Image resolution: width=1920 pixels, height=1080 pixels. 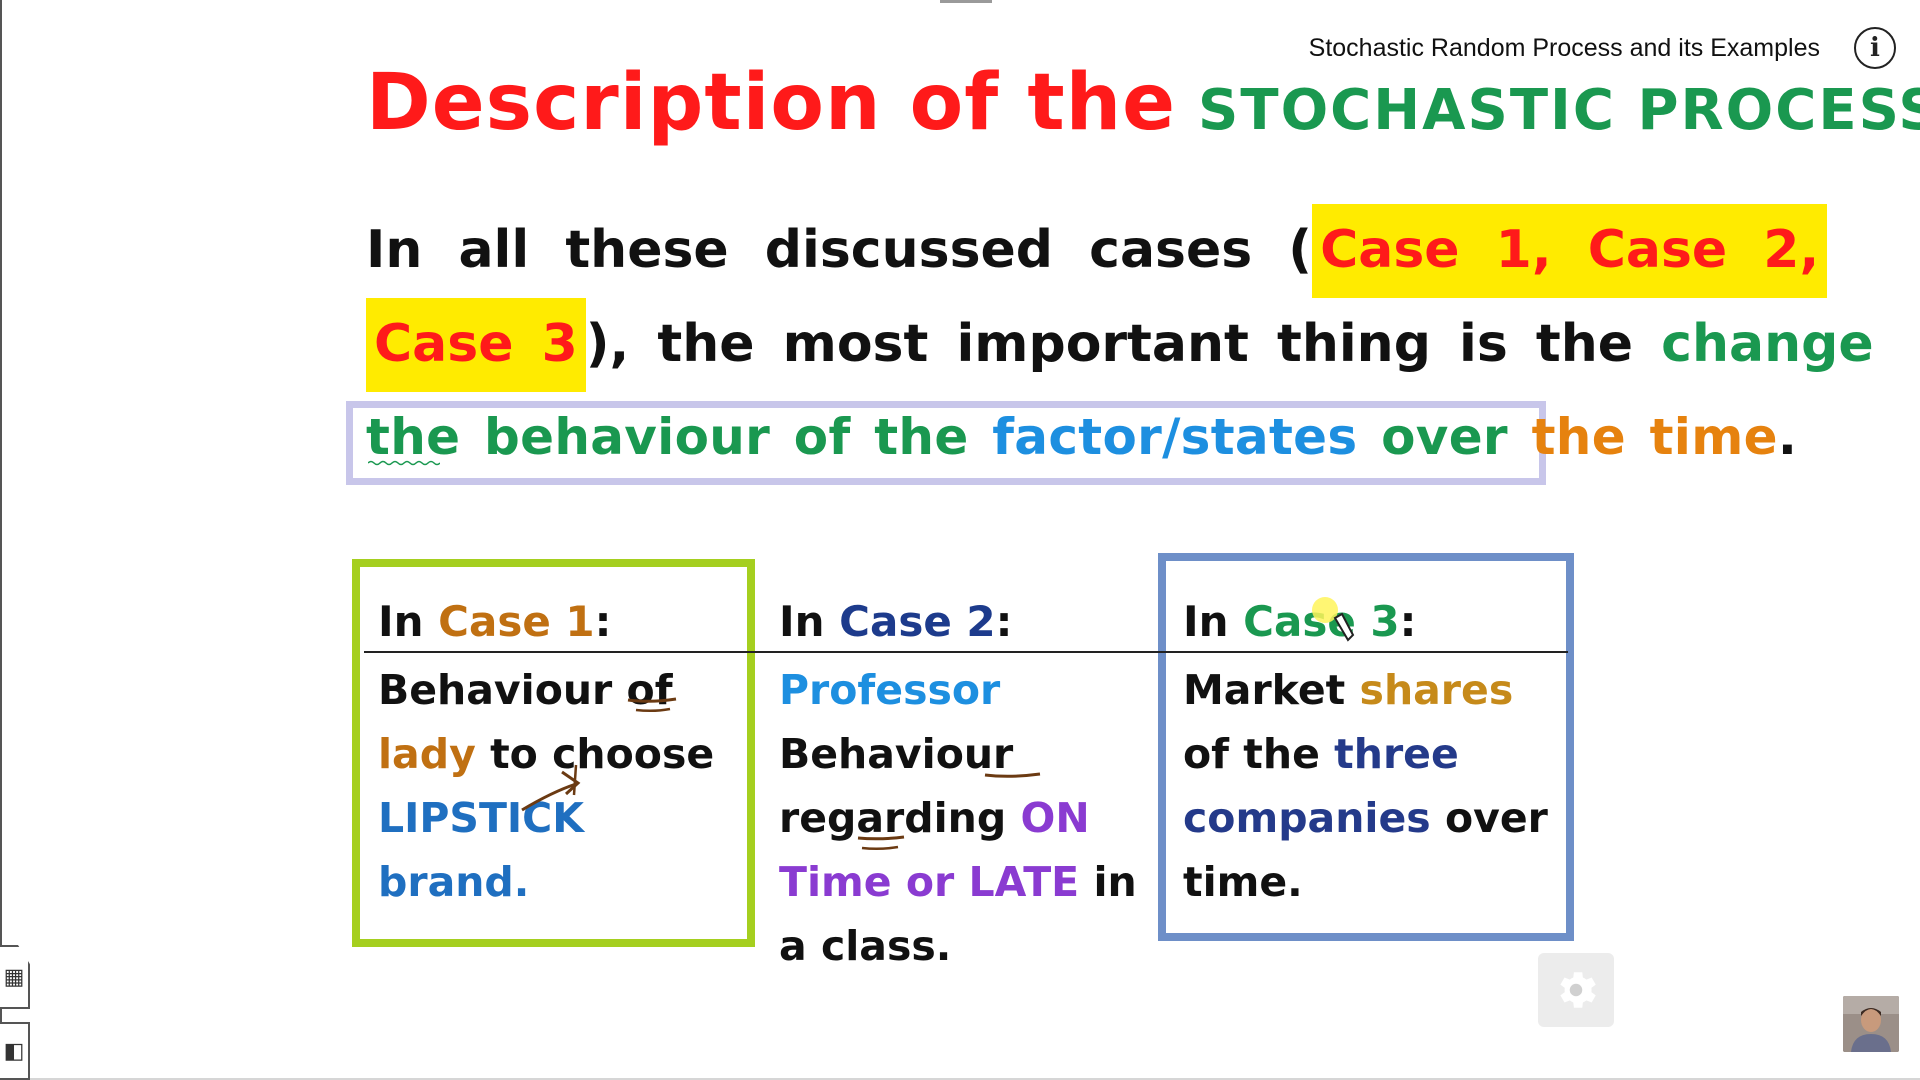 What do you see at coordinates (1024, 882) in the screenshot?
I see `case-2-body-late: LATE` at bounding box center [1024, 882].